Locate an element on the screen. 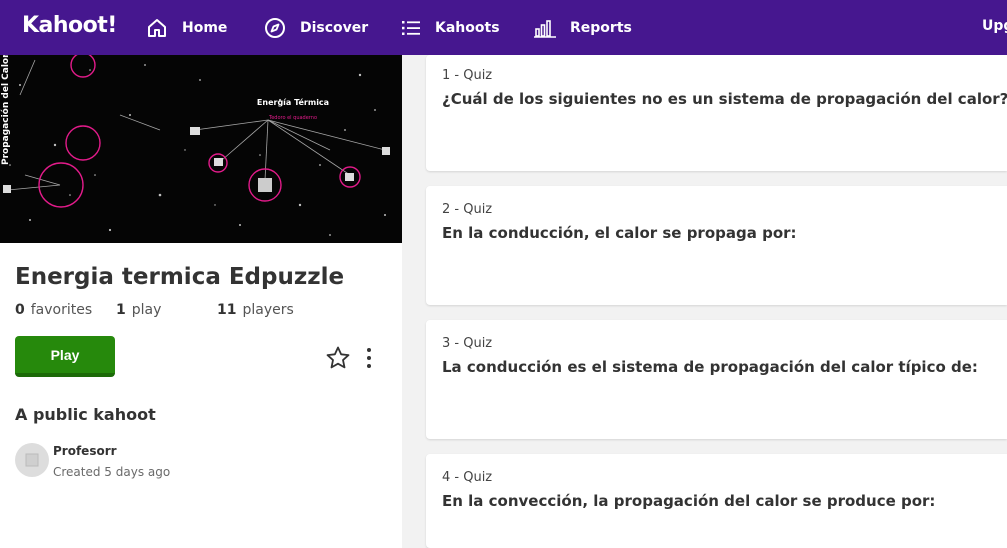 This screenshot has height=548, width=1007. favorites-count: 0 is located at coordinates (20, 310).